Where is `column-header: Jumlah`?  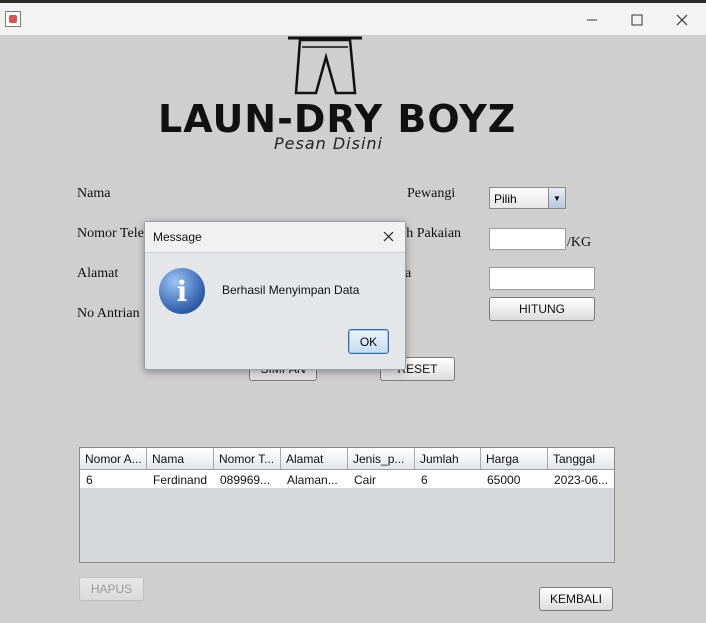 column-header: Jumlah is located at coordinates (448, 458).